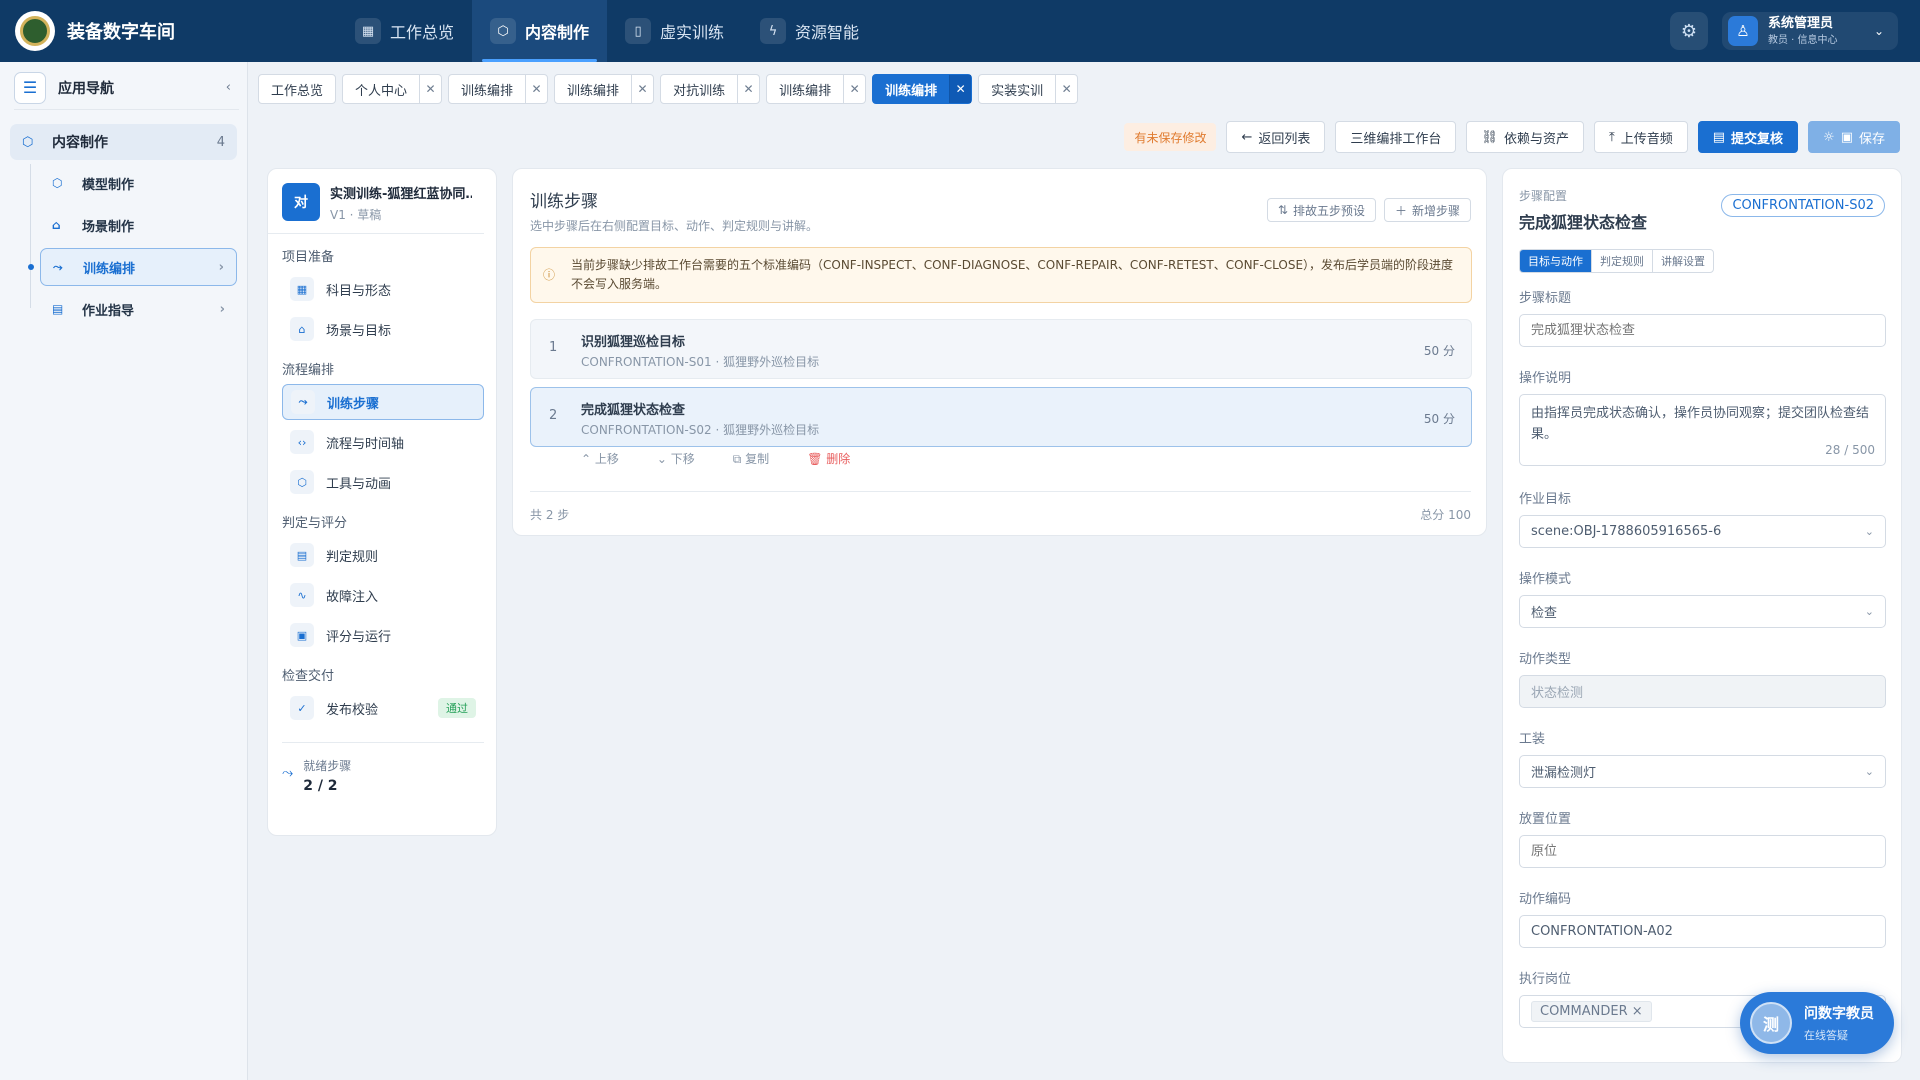 This screenshot has height=1080, width=1920. I want to click on project-header: 对 实测训练-狐狸红蓝协同处置 V1 · 草稿, so click(376, 201).